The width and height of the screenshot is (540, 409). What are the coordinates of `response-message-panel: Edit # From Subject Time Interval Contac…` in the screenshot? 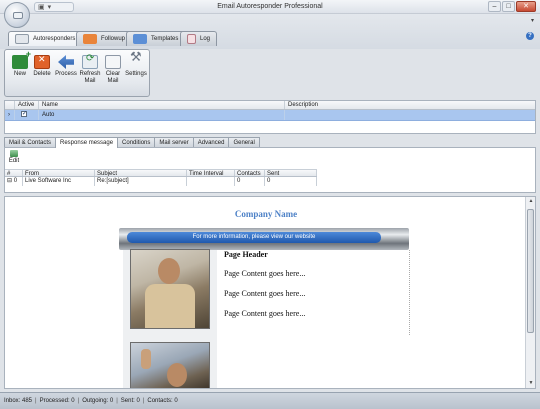 It's located at (270, 170).